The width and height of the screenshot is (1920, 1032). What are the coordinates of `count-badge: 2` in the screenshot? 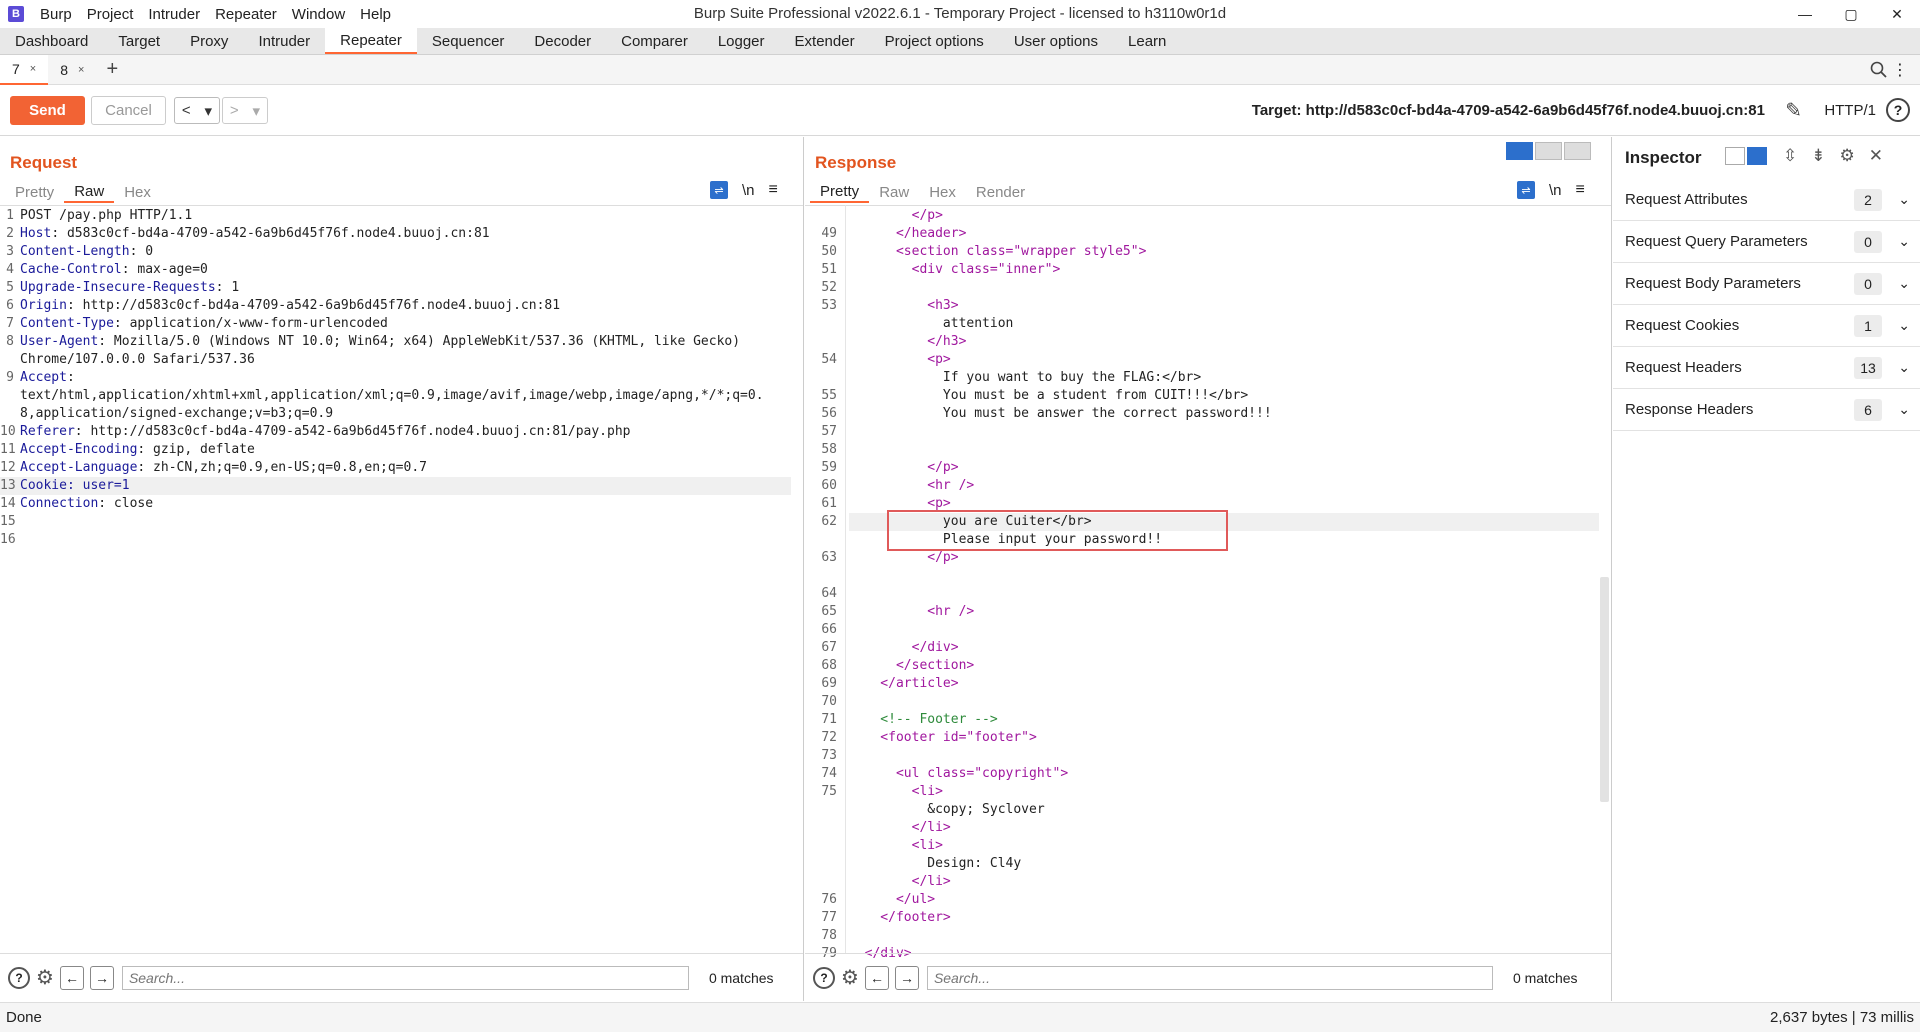 It's located at (1868, 199).